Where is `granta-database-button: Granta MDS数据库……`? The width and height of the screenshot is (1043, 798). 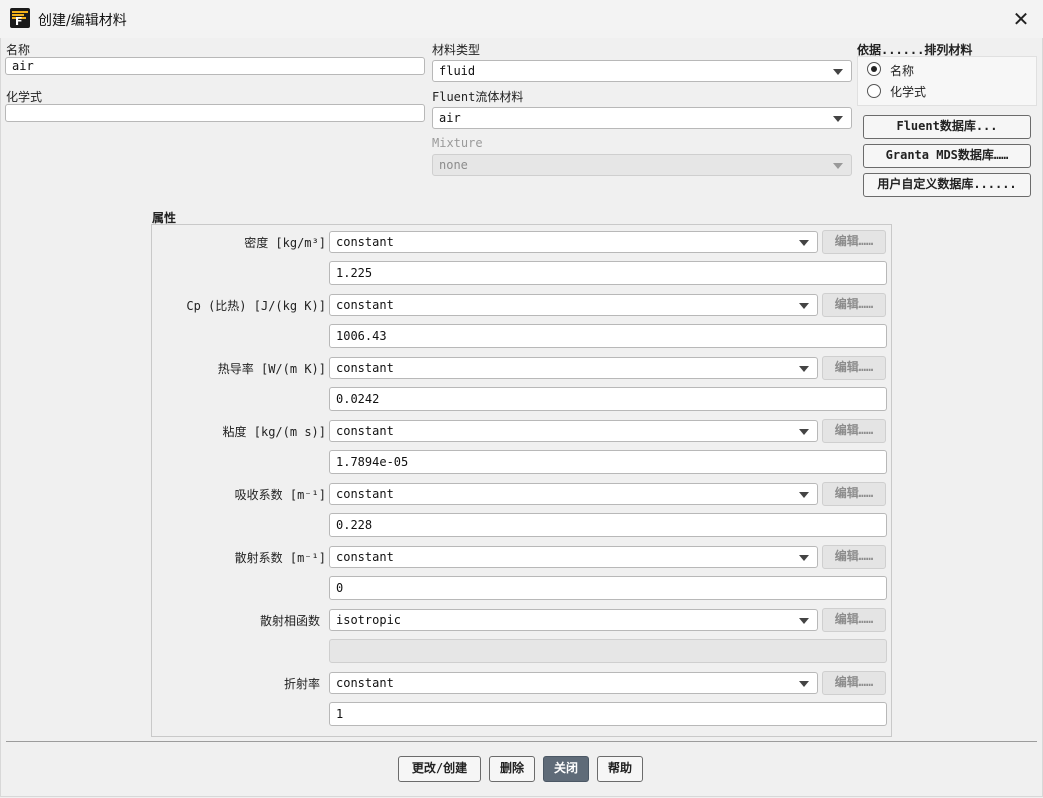 granta-database-button: Granta MDS数据库…… is located at coordinates (947, 156).